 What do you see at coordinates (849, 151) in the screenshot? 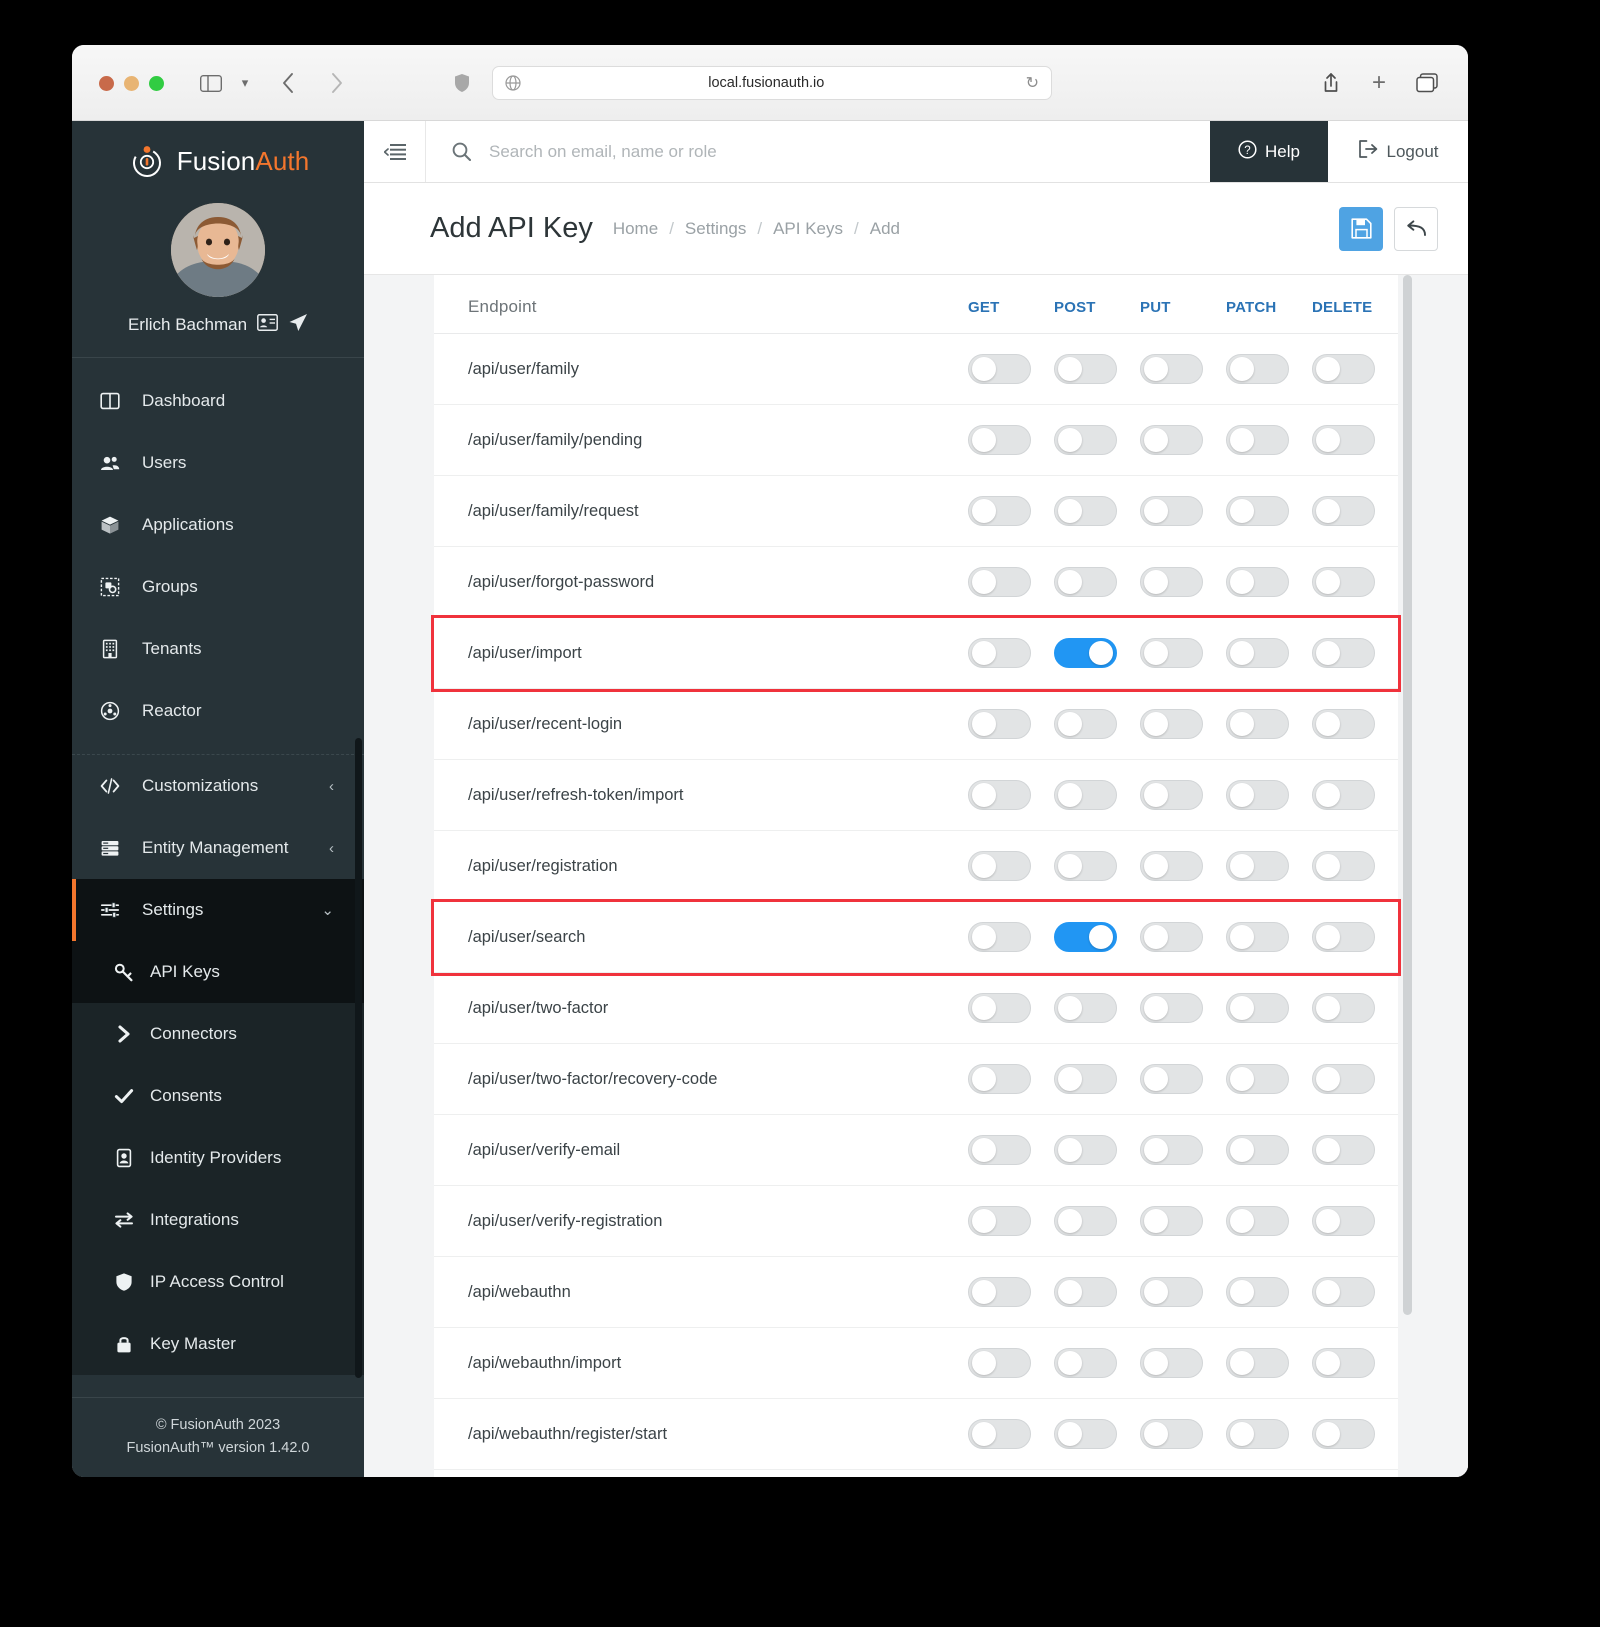
I see `search-input` at bounding box center [849, 151].